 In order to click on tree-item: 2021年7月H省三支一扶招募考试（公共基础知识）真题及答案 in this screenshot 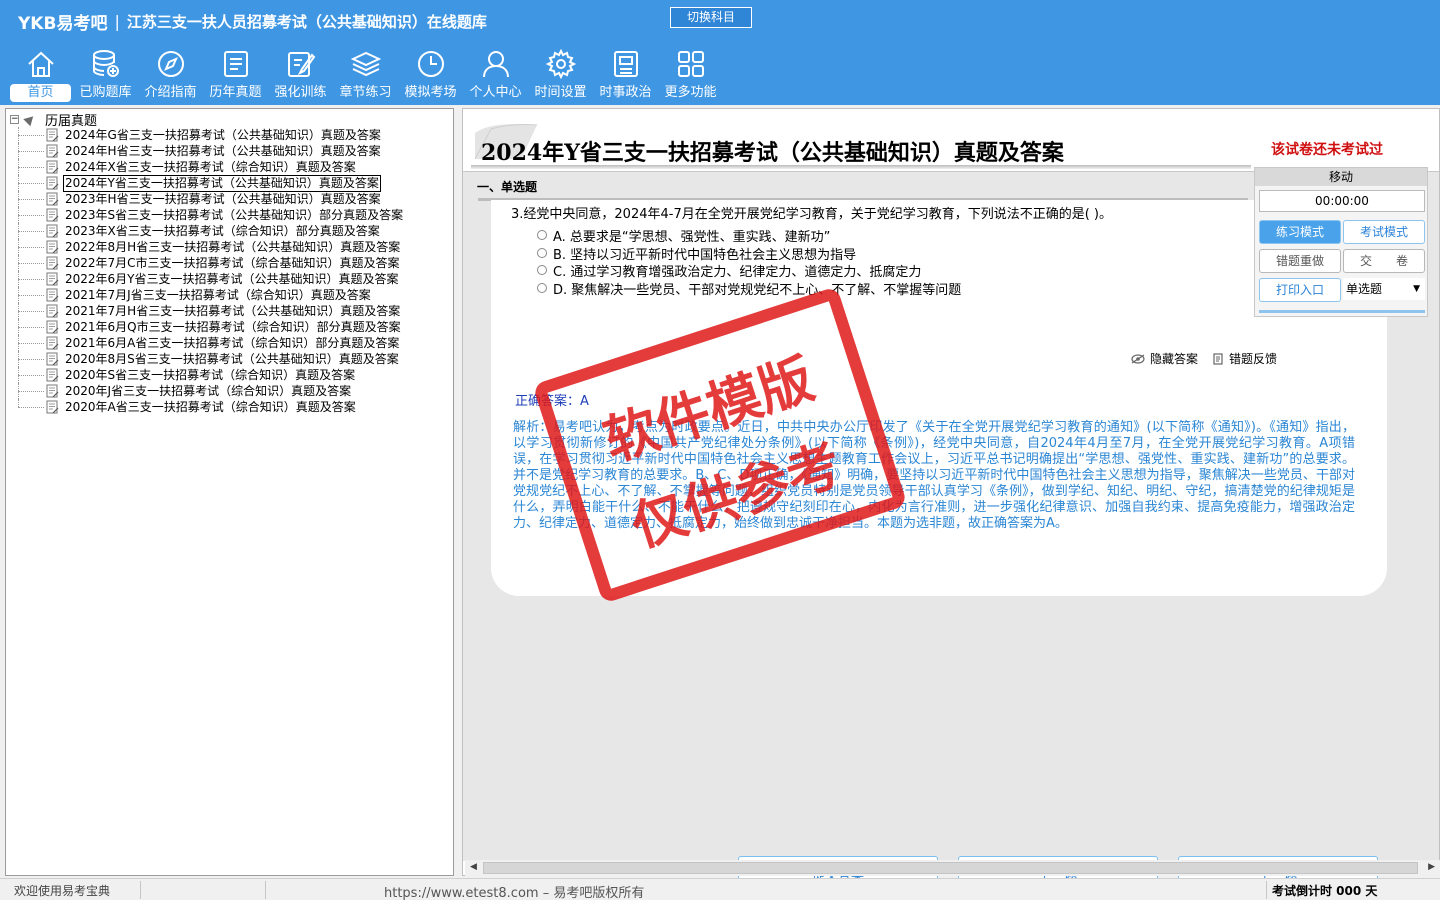, I will do `click(229, 311)`.